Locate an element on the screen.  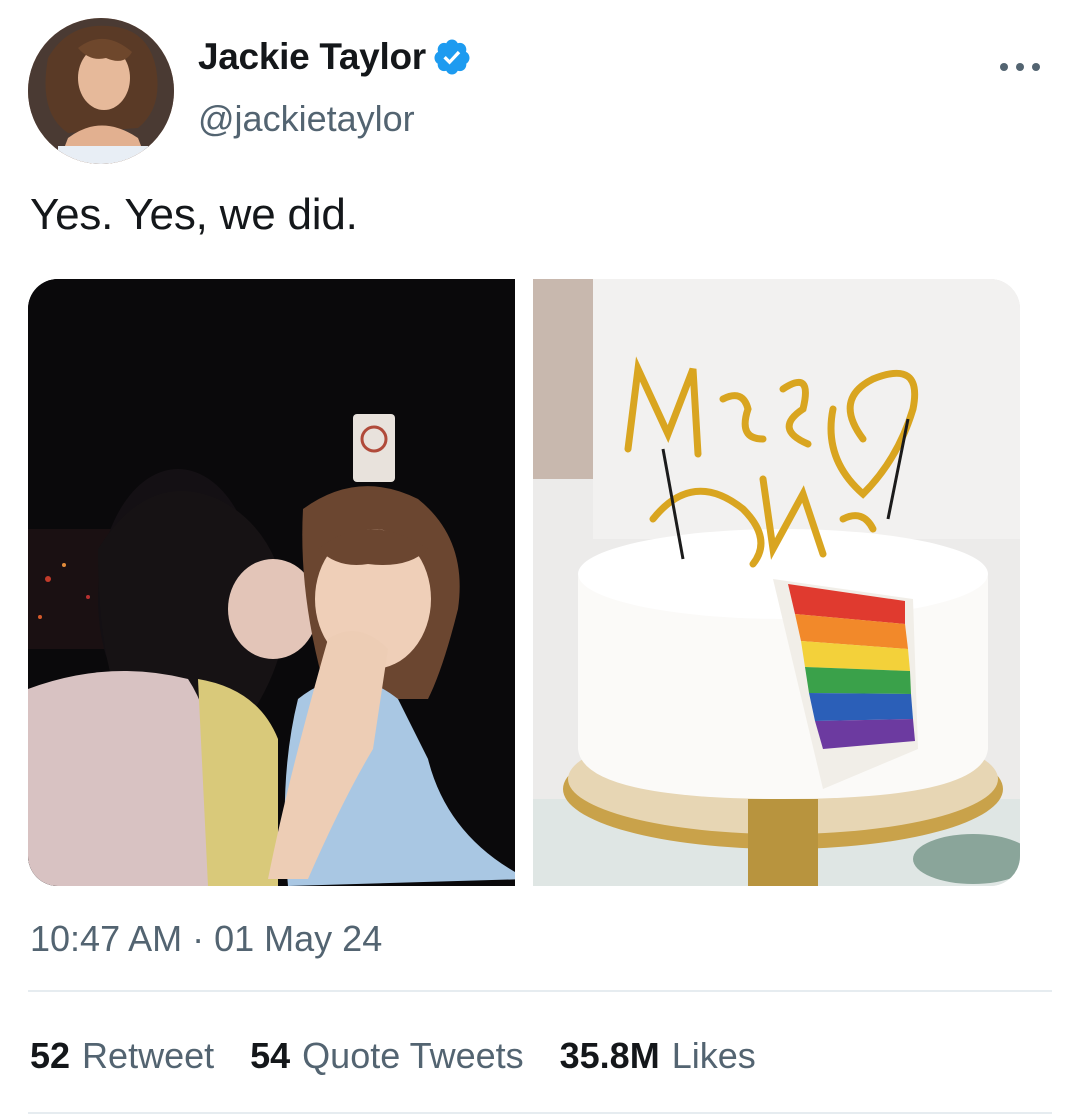
name-row: Jackie Taylor is located at coordinates (335, 57).